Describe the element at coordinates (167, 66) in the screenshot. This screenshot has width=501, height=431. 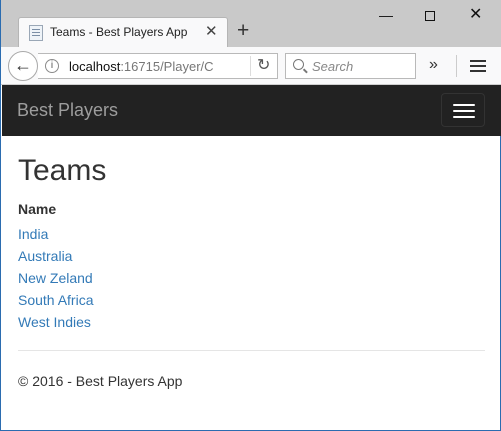
I see `url-path: :16715/Player/C` at that location.